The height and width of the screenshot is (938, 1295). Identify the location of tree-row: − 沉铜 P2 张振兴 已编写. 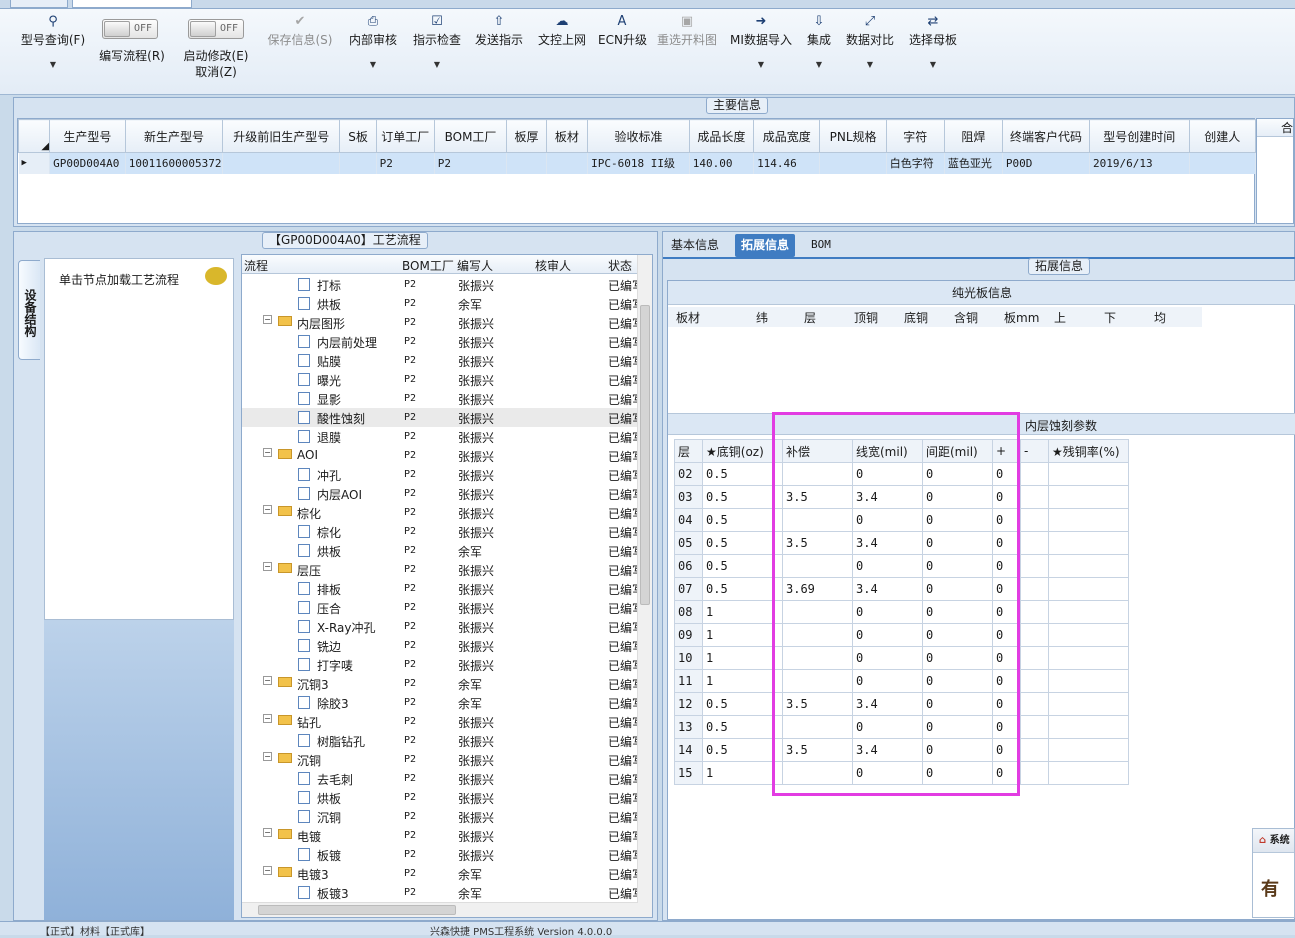
(440, 759).